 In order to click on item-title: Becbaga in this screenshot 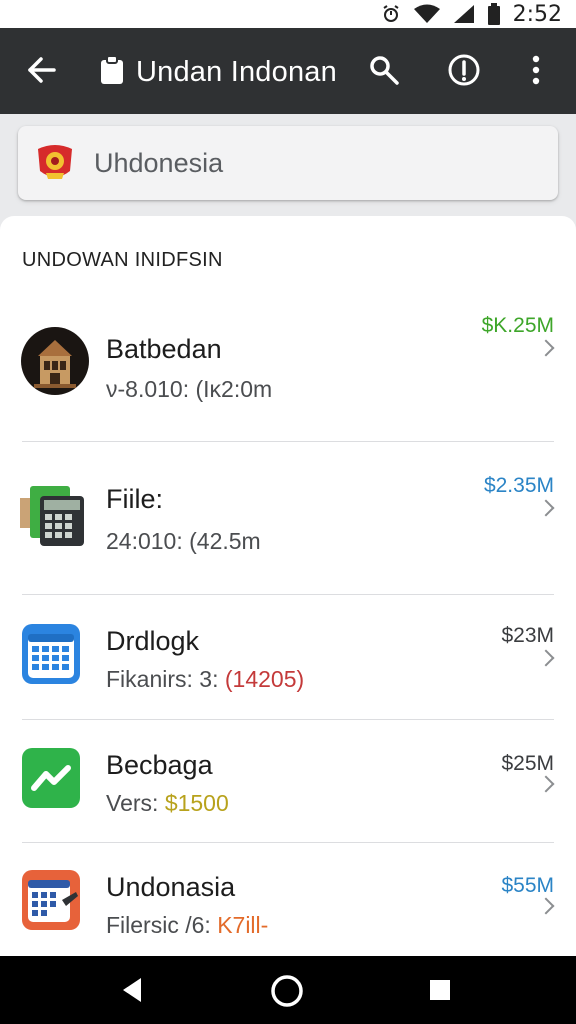, I will do `click(159, 765)`.